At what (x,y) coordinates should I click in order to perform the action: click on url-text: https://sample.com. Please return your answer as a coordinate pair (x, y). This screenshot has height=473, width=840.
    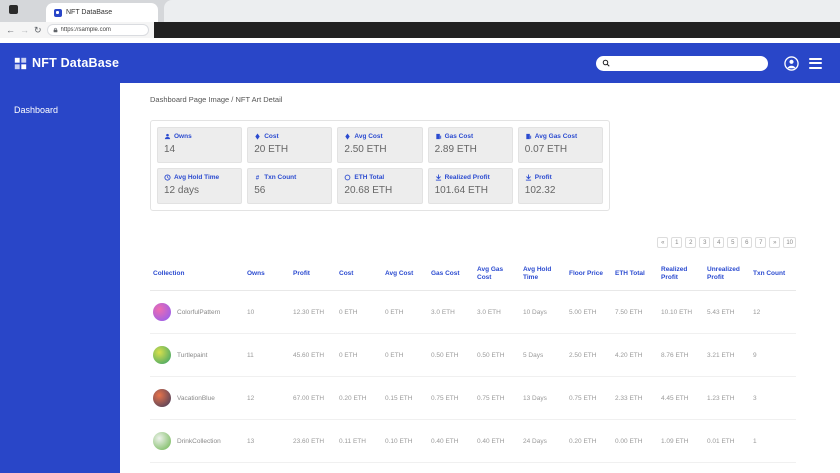
    Looking at the image, I should click on (85, 30).